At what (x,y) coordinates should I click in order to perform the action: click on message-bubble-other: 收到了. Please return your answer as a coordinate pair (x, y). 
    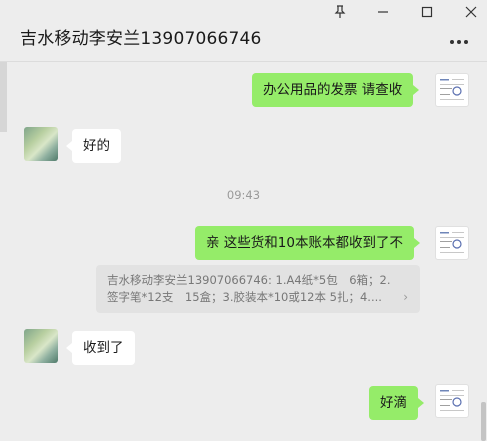
    Looking at the image, I should click on (100, 348).